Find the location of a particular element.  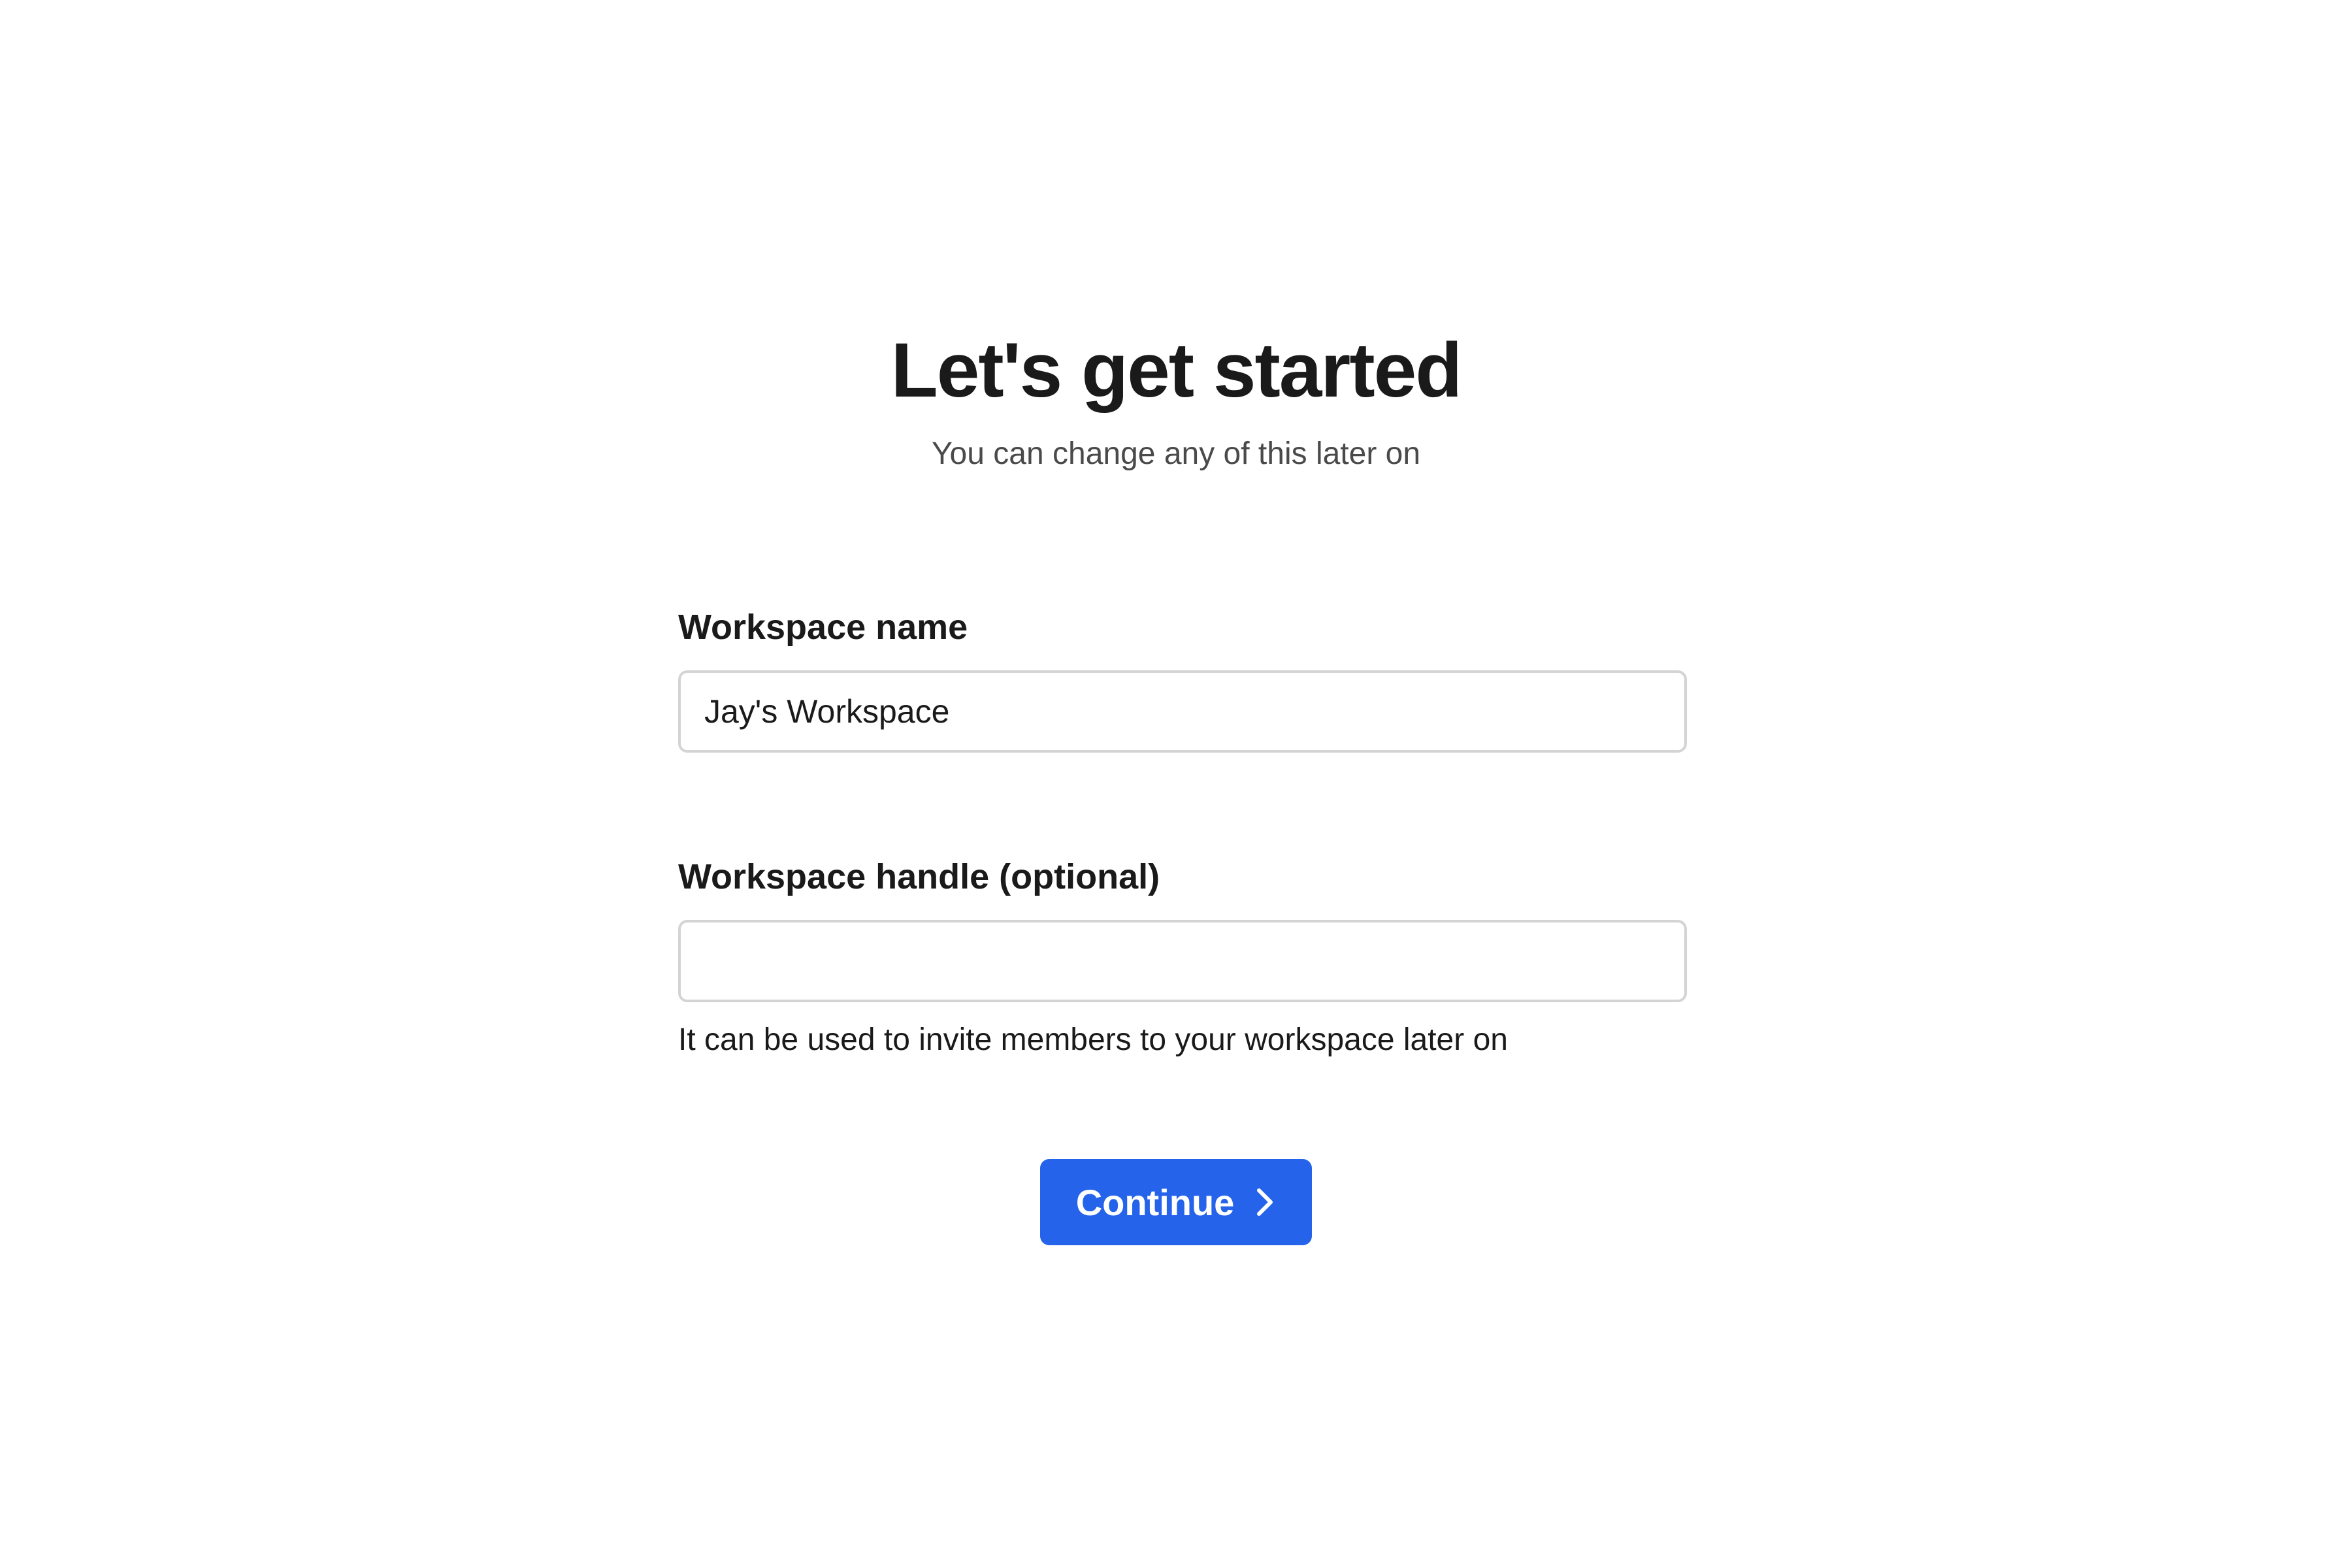

workspace-handle-input is located at coordinates (1182, 961).